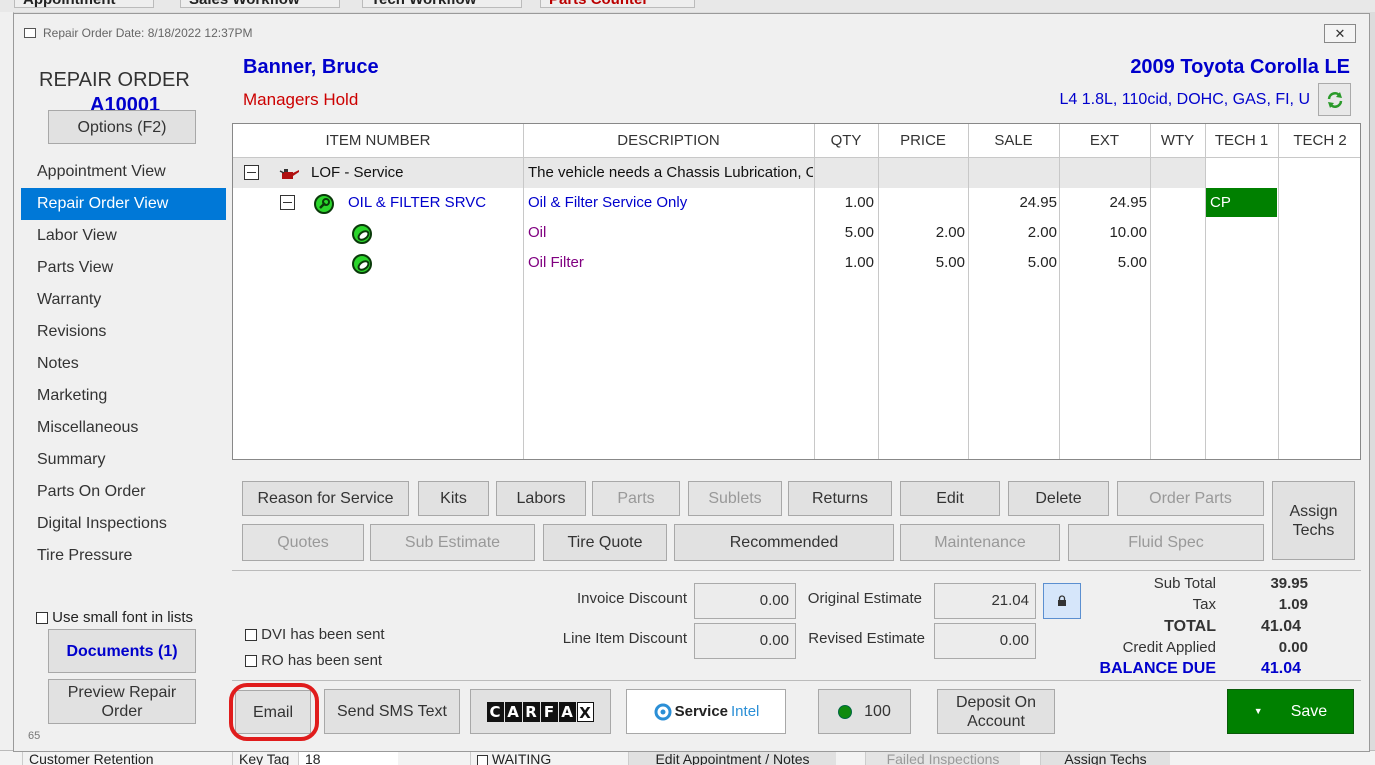  What do you see at coordinates (1204, 604) in the screenshot?
I see `tax-label: Tax` at bounding box center [1204, 604].